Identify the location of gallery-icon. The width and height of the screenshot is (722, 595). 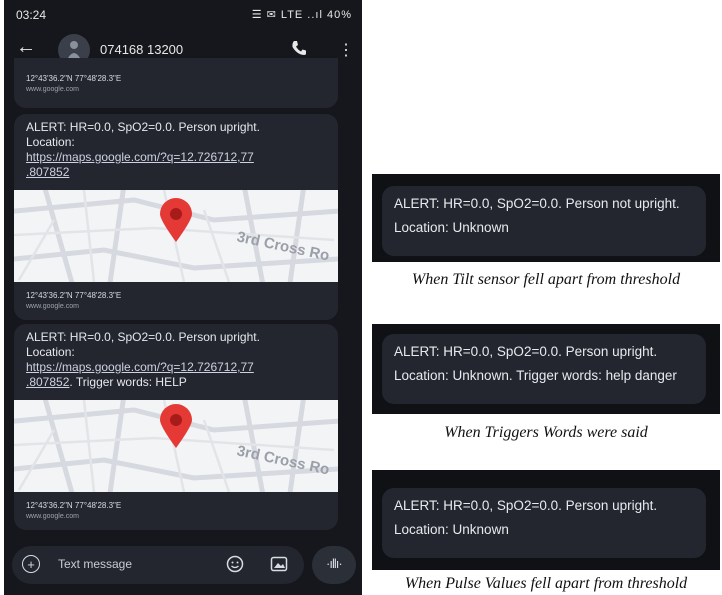
(279, 564).